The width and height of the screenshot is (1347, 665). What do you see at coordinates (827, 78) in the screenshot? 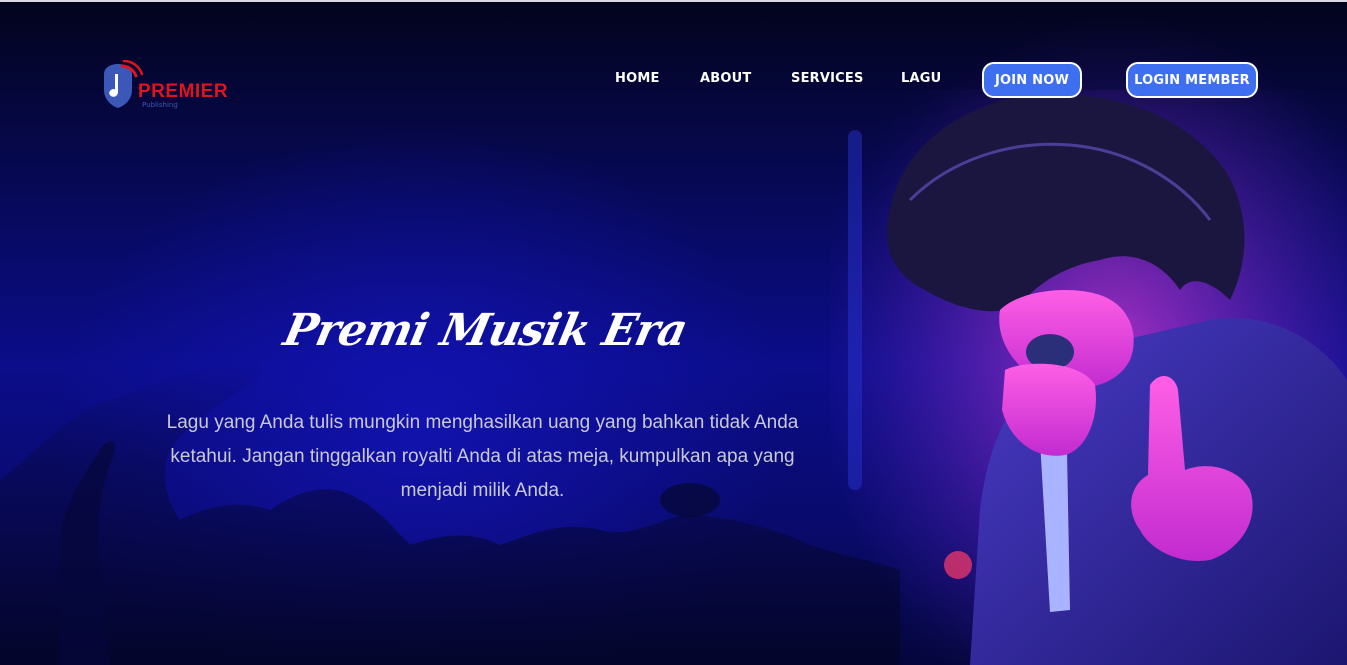
I see `nav-link-services: SERVICES` at bounding box center [827, 78].